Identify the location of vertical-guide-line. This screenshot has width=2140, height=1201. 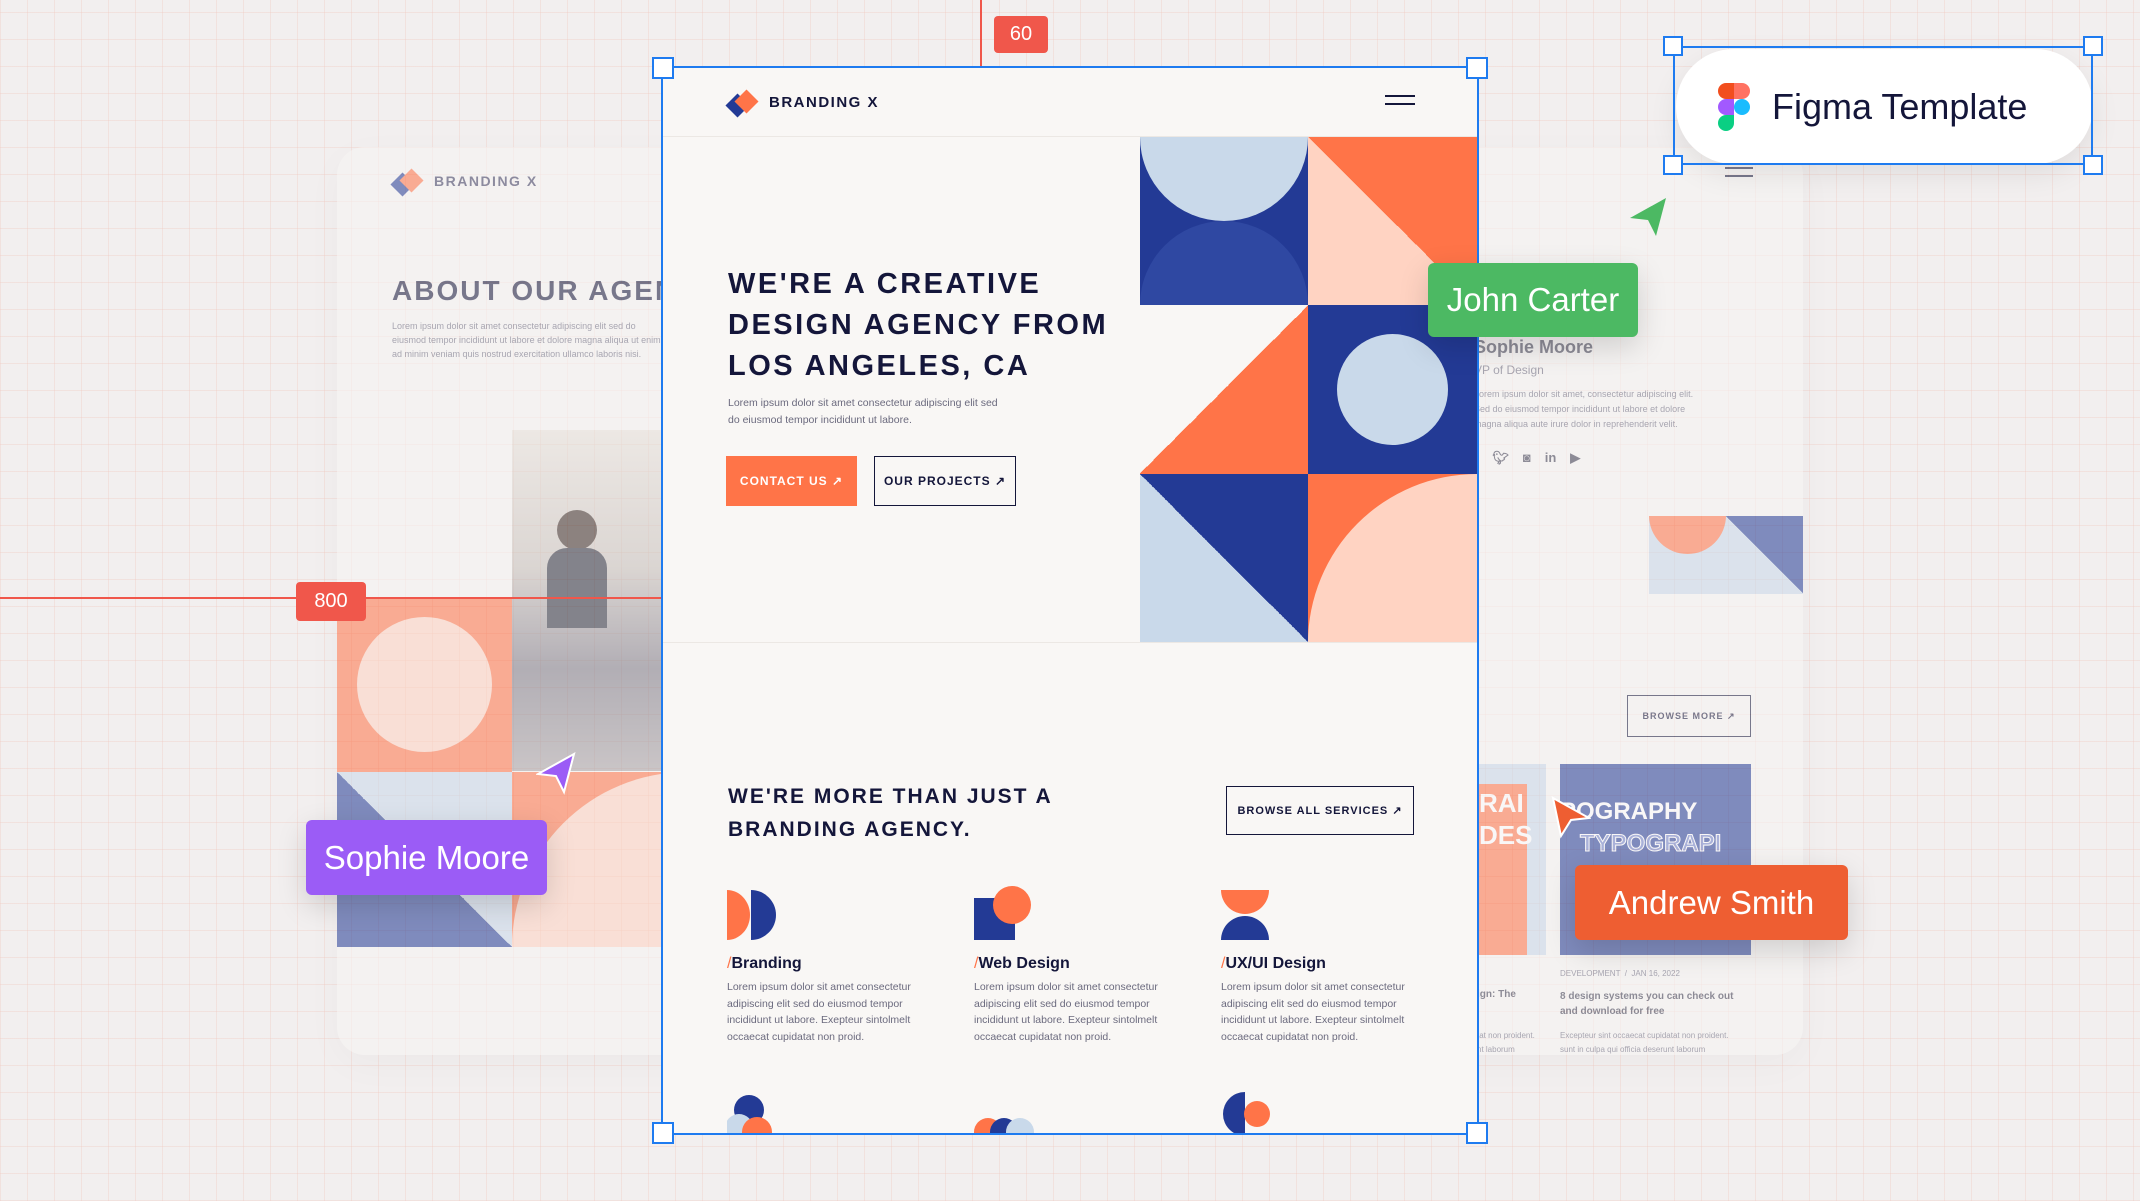
(981, 34).